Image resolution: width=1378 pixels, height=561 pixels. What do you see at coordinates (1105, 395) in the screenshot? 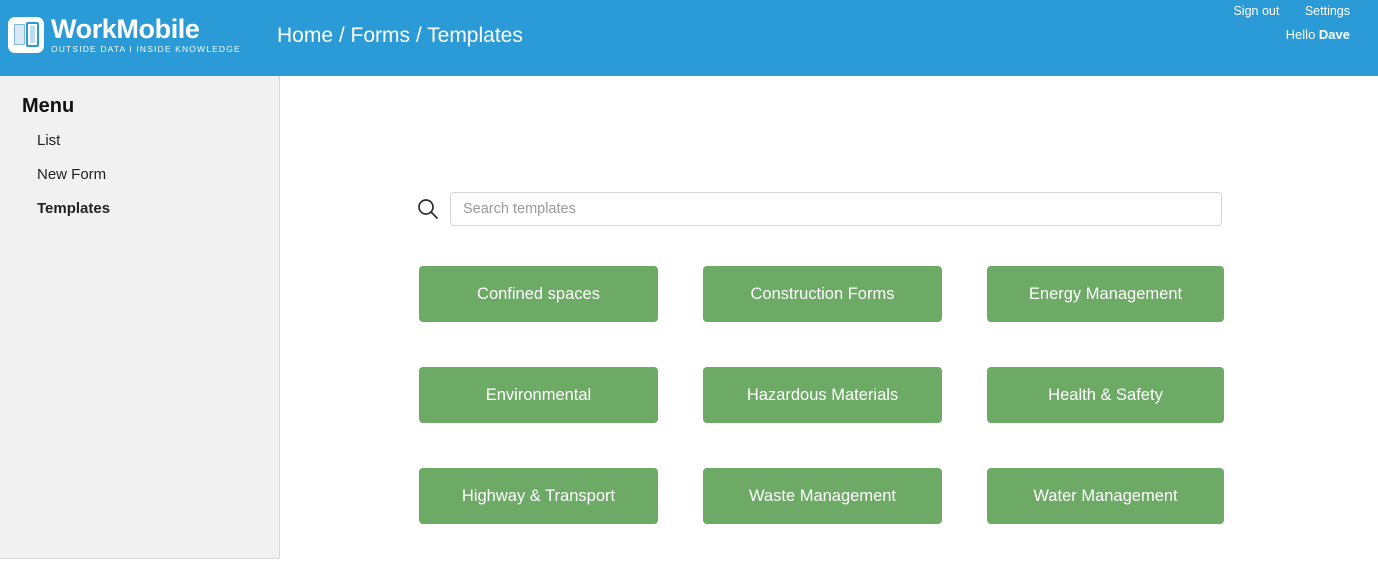
I see `template-button-health-and-safety: Health & Safety` at bounding box center [1105, 395].